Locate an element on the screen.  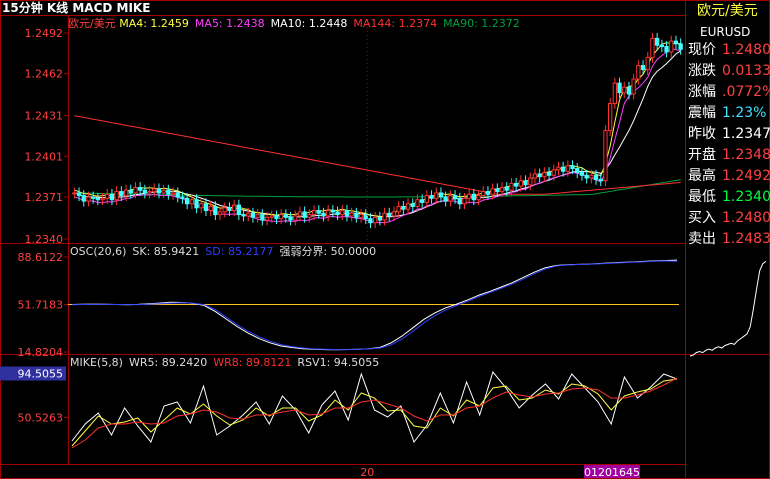
quote-label: 买入 is located at coordinates (702, 218).